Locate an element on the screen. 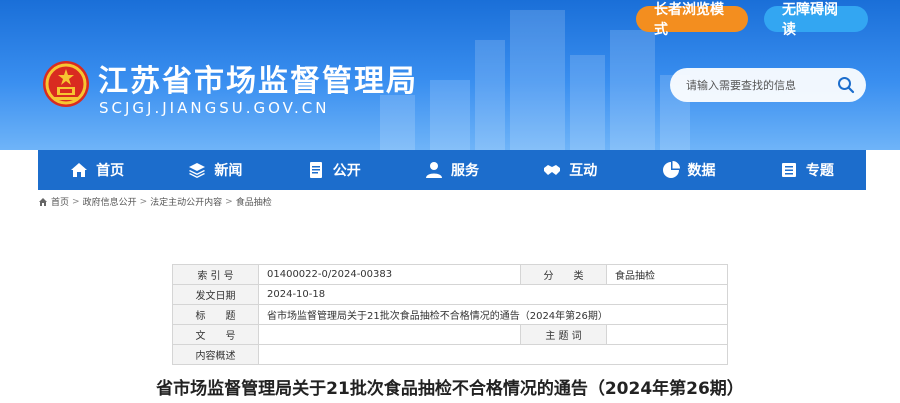 Image resolution: width=900 pixels, height=403 pixels. nav-item-data: 数据 is located at coordinates (688, 170).